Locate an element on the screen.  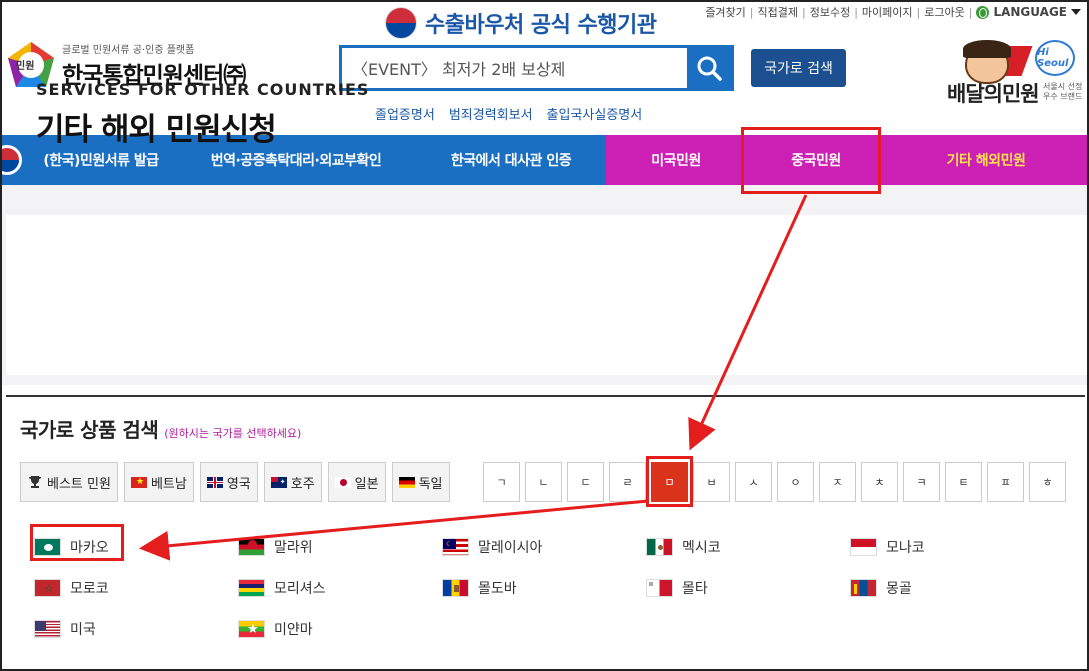
logo-badge-text: 민원 is located at coordinates (25, 66).